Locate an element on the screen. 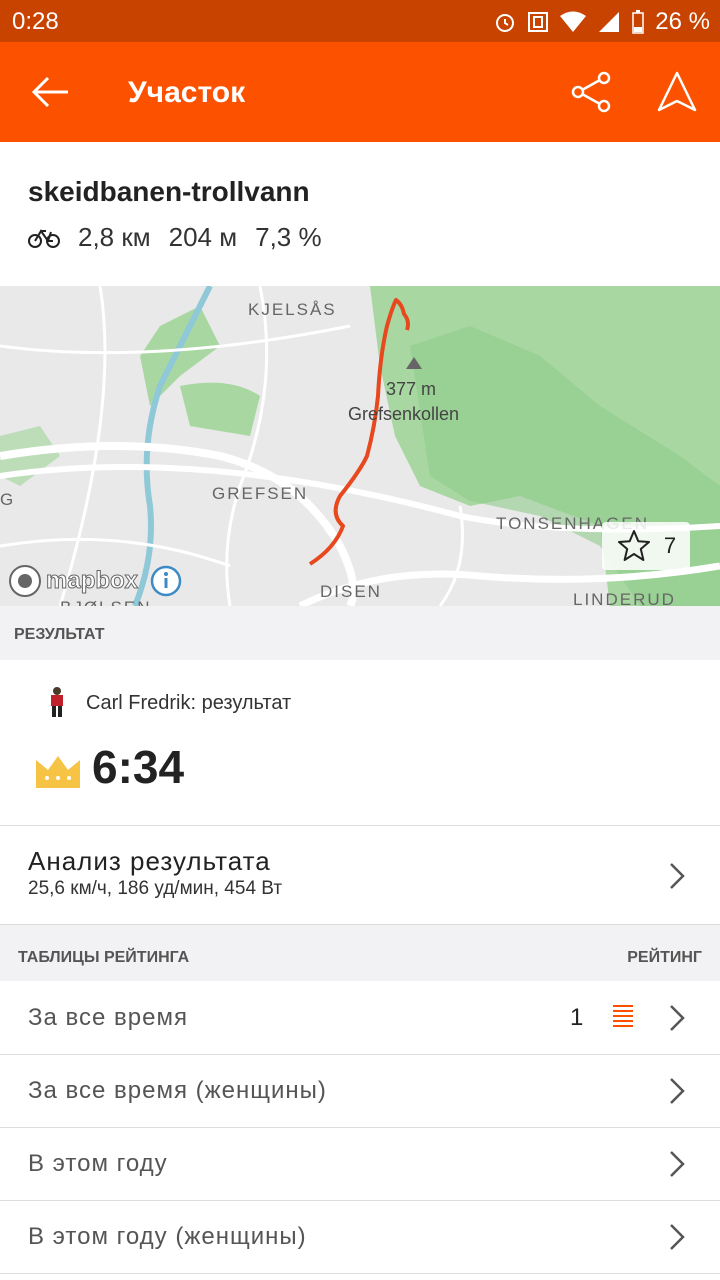 The image size is (720, 1280). segment-stats: 2,8 км 204 м 7,3 % is located at coordinates (175, 237).